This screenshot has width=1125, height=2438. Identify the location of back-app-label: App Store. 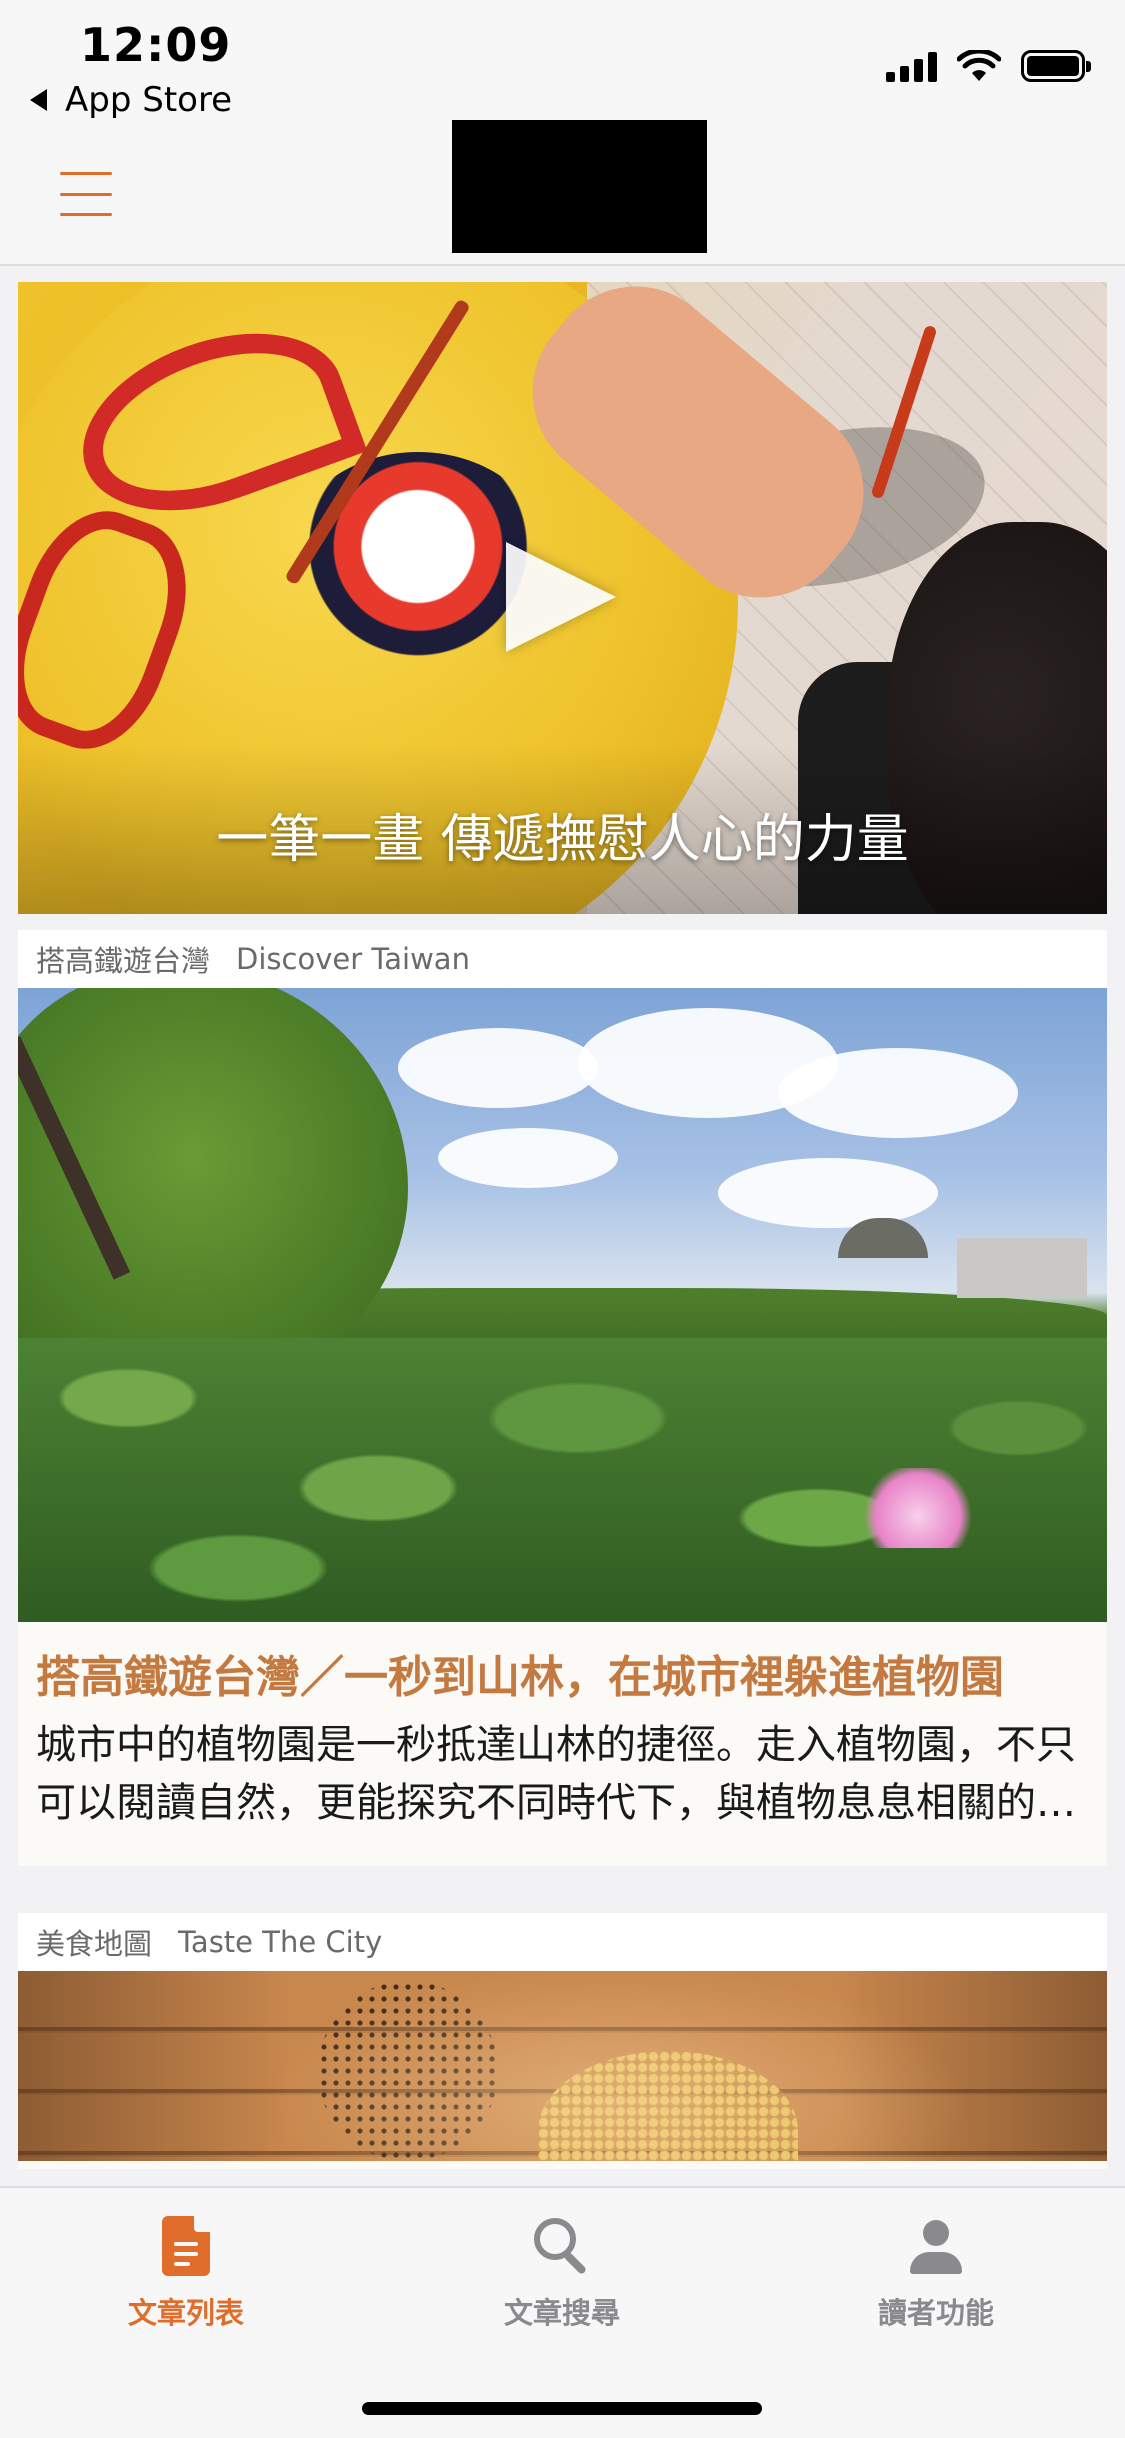
(149, 100).